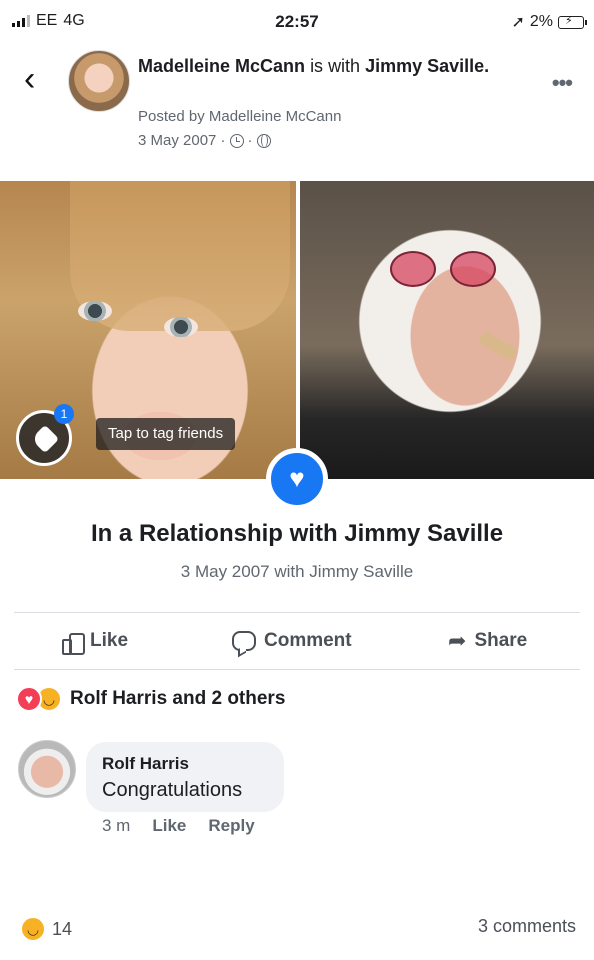 This screenshot has height=960, width=594. I want to click on life-event-subtitle: 3 May 2007 with Jimmy Saville, so click(297, 571).